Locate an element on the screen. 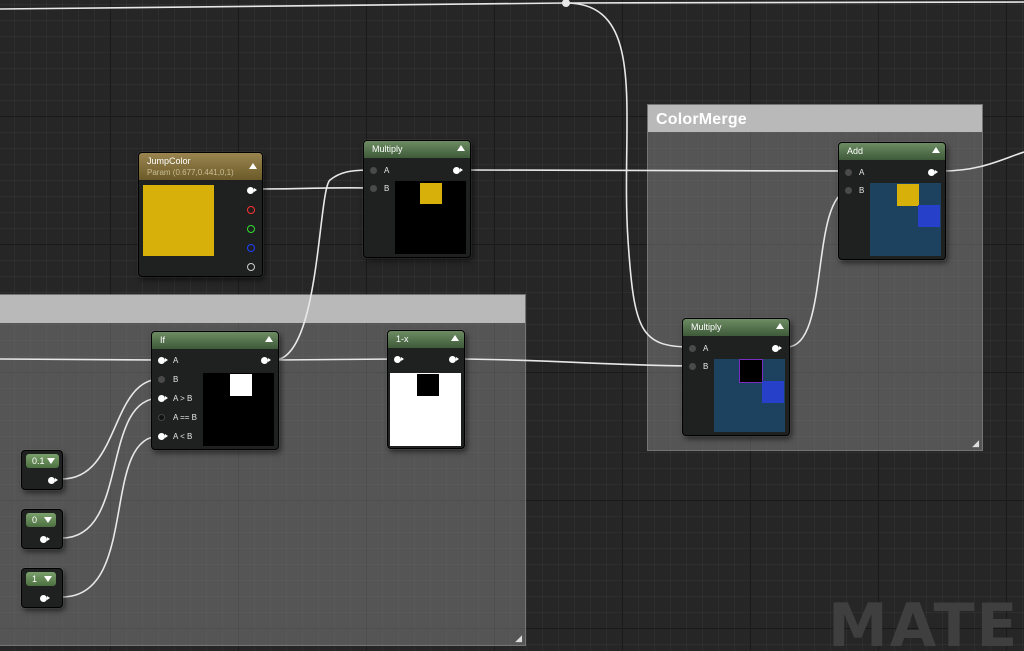 This screenshot has height=651, width=1024. constant-value: 0.1 is located at coordinates (38, 461).